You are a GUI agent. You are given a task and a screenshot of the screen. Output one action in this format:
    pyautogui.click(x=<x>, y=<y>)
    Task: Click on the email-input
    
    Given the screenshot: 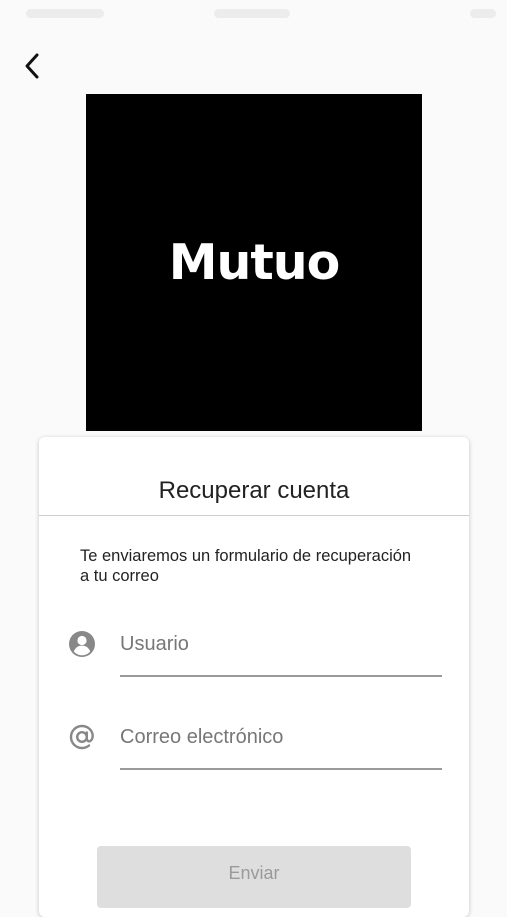 What is the action you would take?
    pyautogui.click(x=281, y=737)
    